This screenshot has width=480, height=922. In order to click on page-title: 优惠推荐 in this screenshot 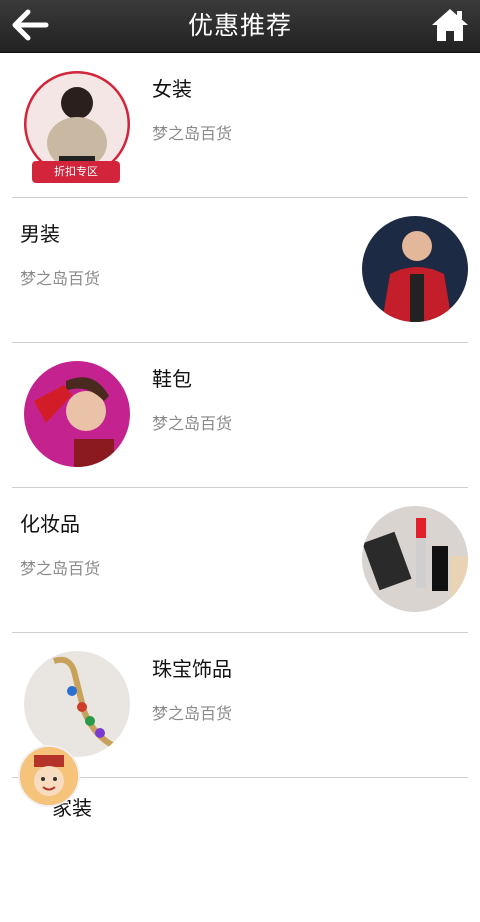, I will do `click(239, 25)`.